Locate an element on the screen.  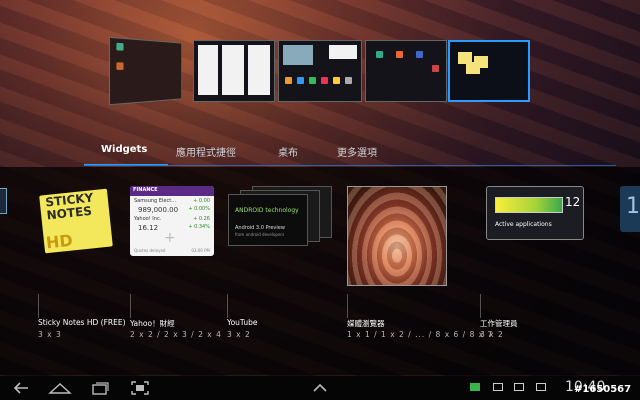
quote-row-1-values: 989,000.00 + 0.00% is located at coordinates (172, 209).